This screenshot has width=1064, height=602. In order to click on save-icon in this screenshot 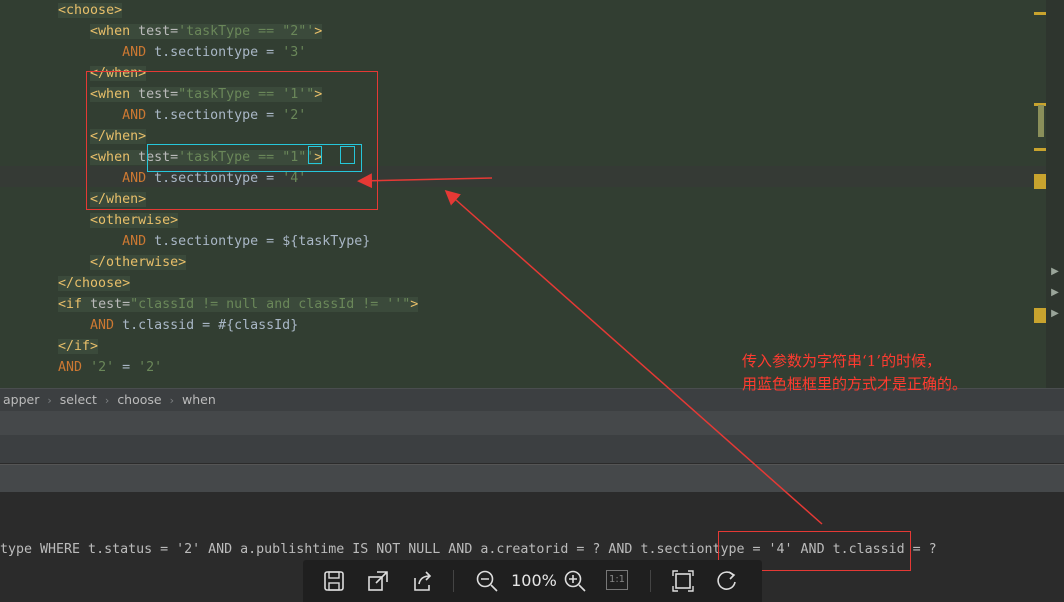, I will do `click(334, 581)`.